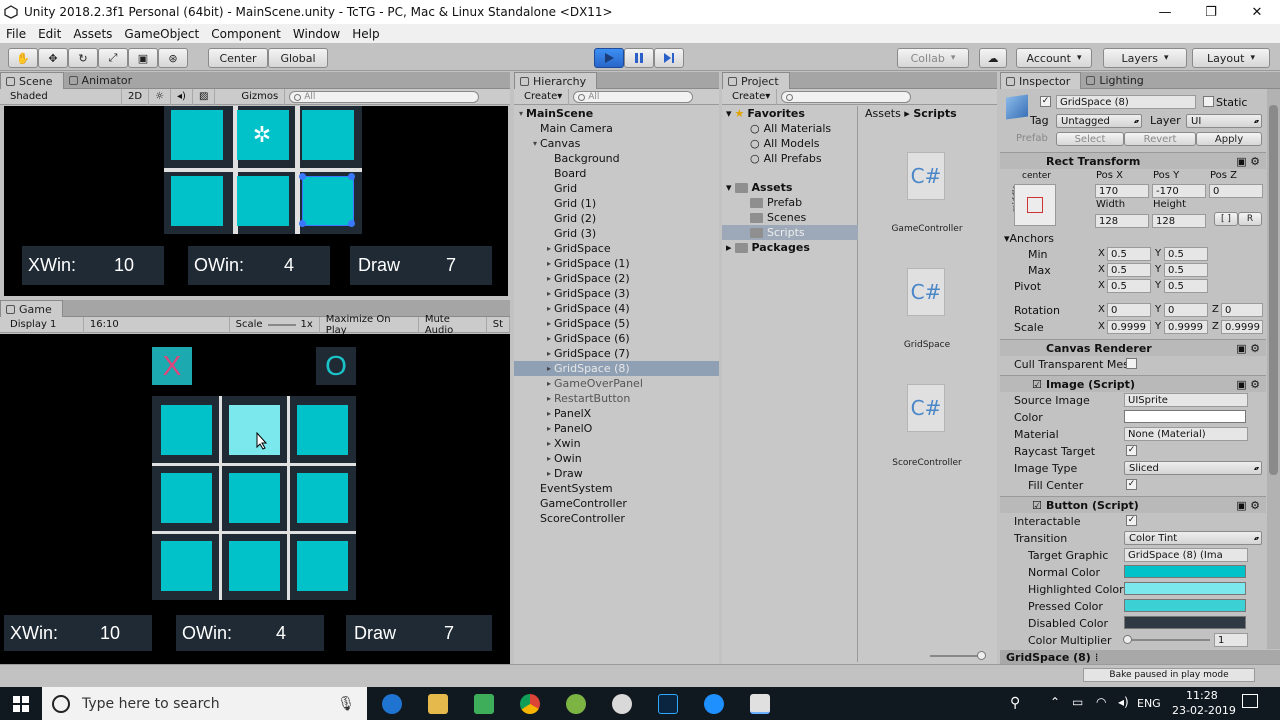  Describe the element at coordinates (1257, 12) in the screenshot. I see `close-icon: ✕` at that location.